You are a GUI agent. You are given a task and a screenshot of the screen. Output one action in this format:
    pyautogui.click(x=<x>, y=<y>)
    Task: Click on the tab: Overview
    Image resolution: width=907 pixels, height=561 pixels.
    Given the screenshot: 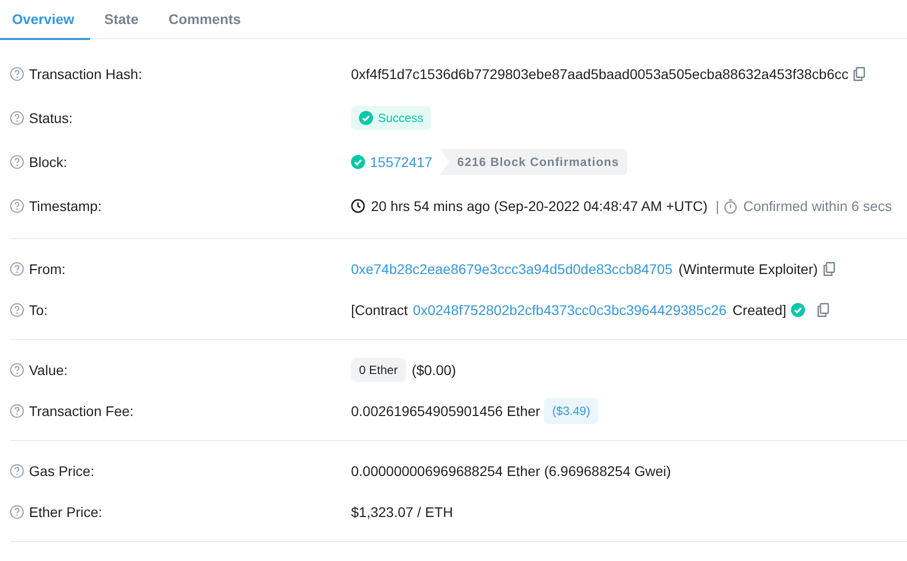 What is the action you would take?
    pyautogui.click(x=45, y=20)
    